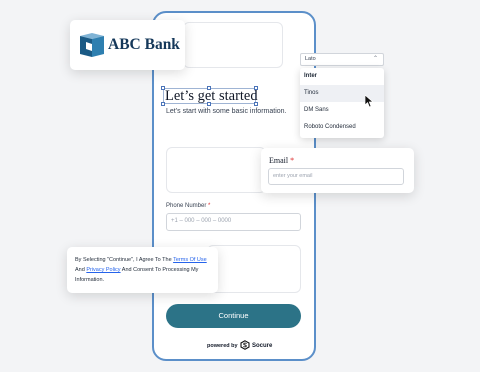 The width and height of the screenshot is (480, 372). What do you see at coordinates (342, 76) in the screenshot?
I see `font-option-inter: Inter` at bounding box center [342, 76].